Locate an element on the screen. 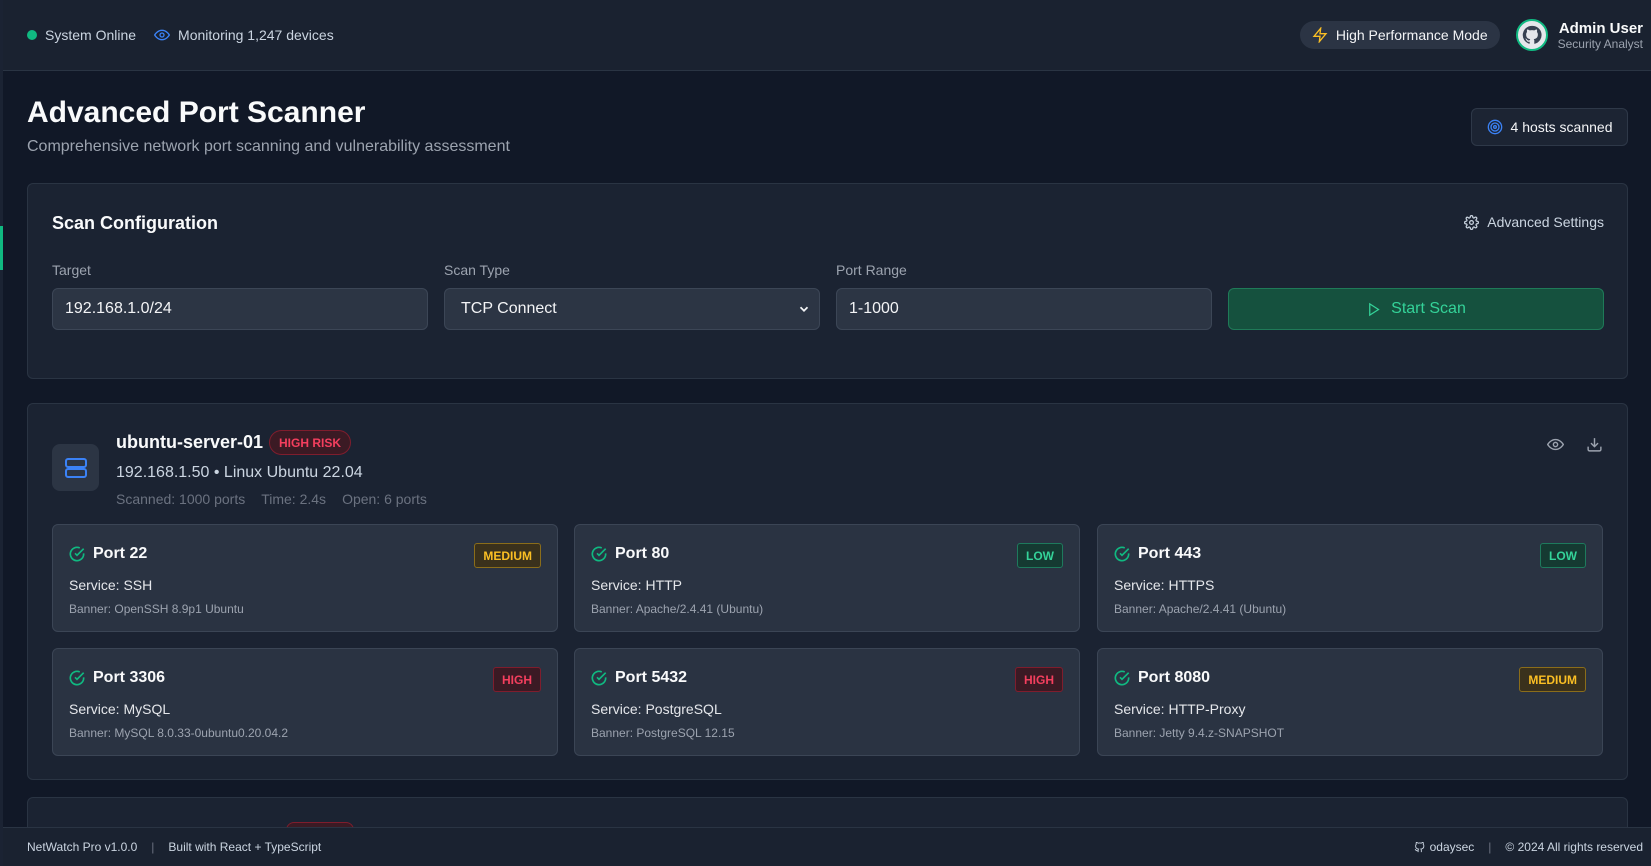  port-title-row: Port 5432 is located at coordinates (639, 678).